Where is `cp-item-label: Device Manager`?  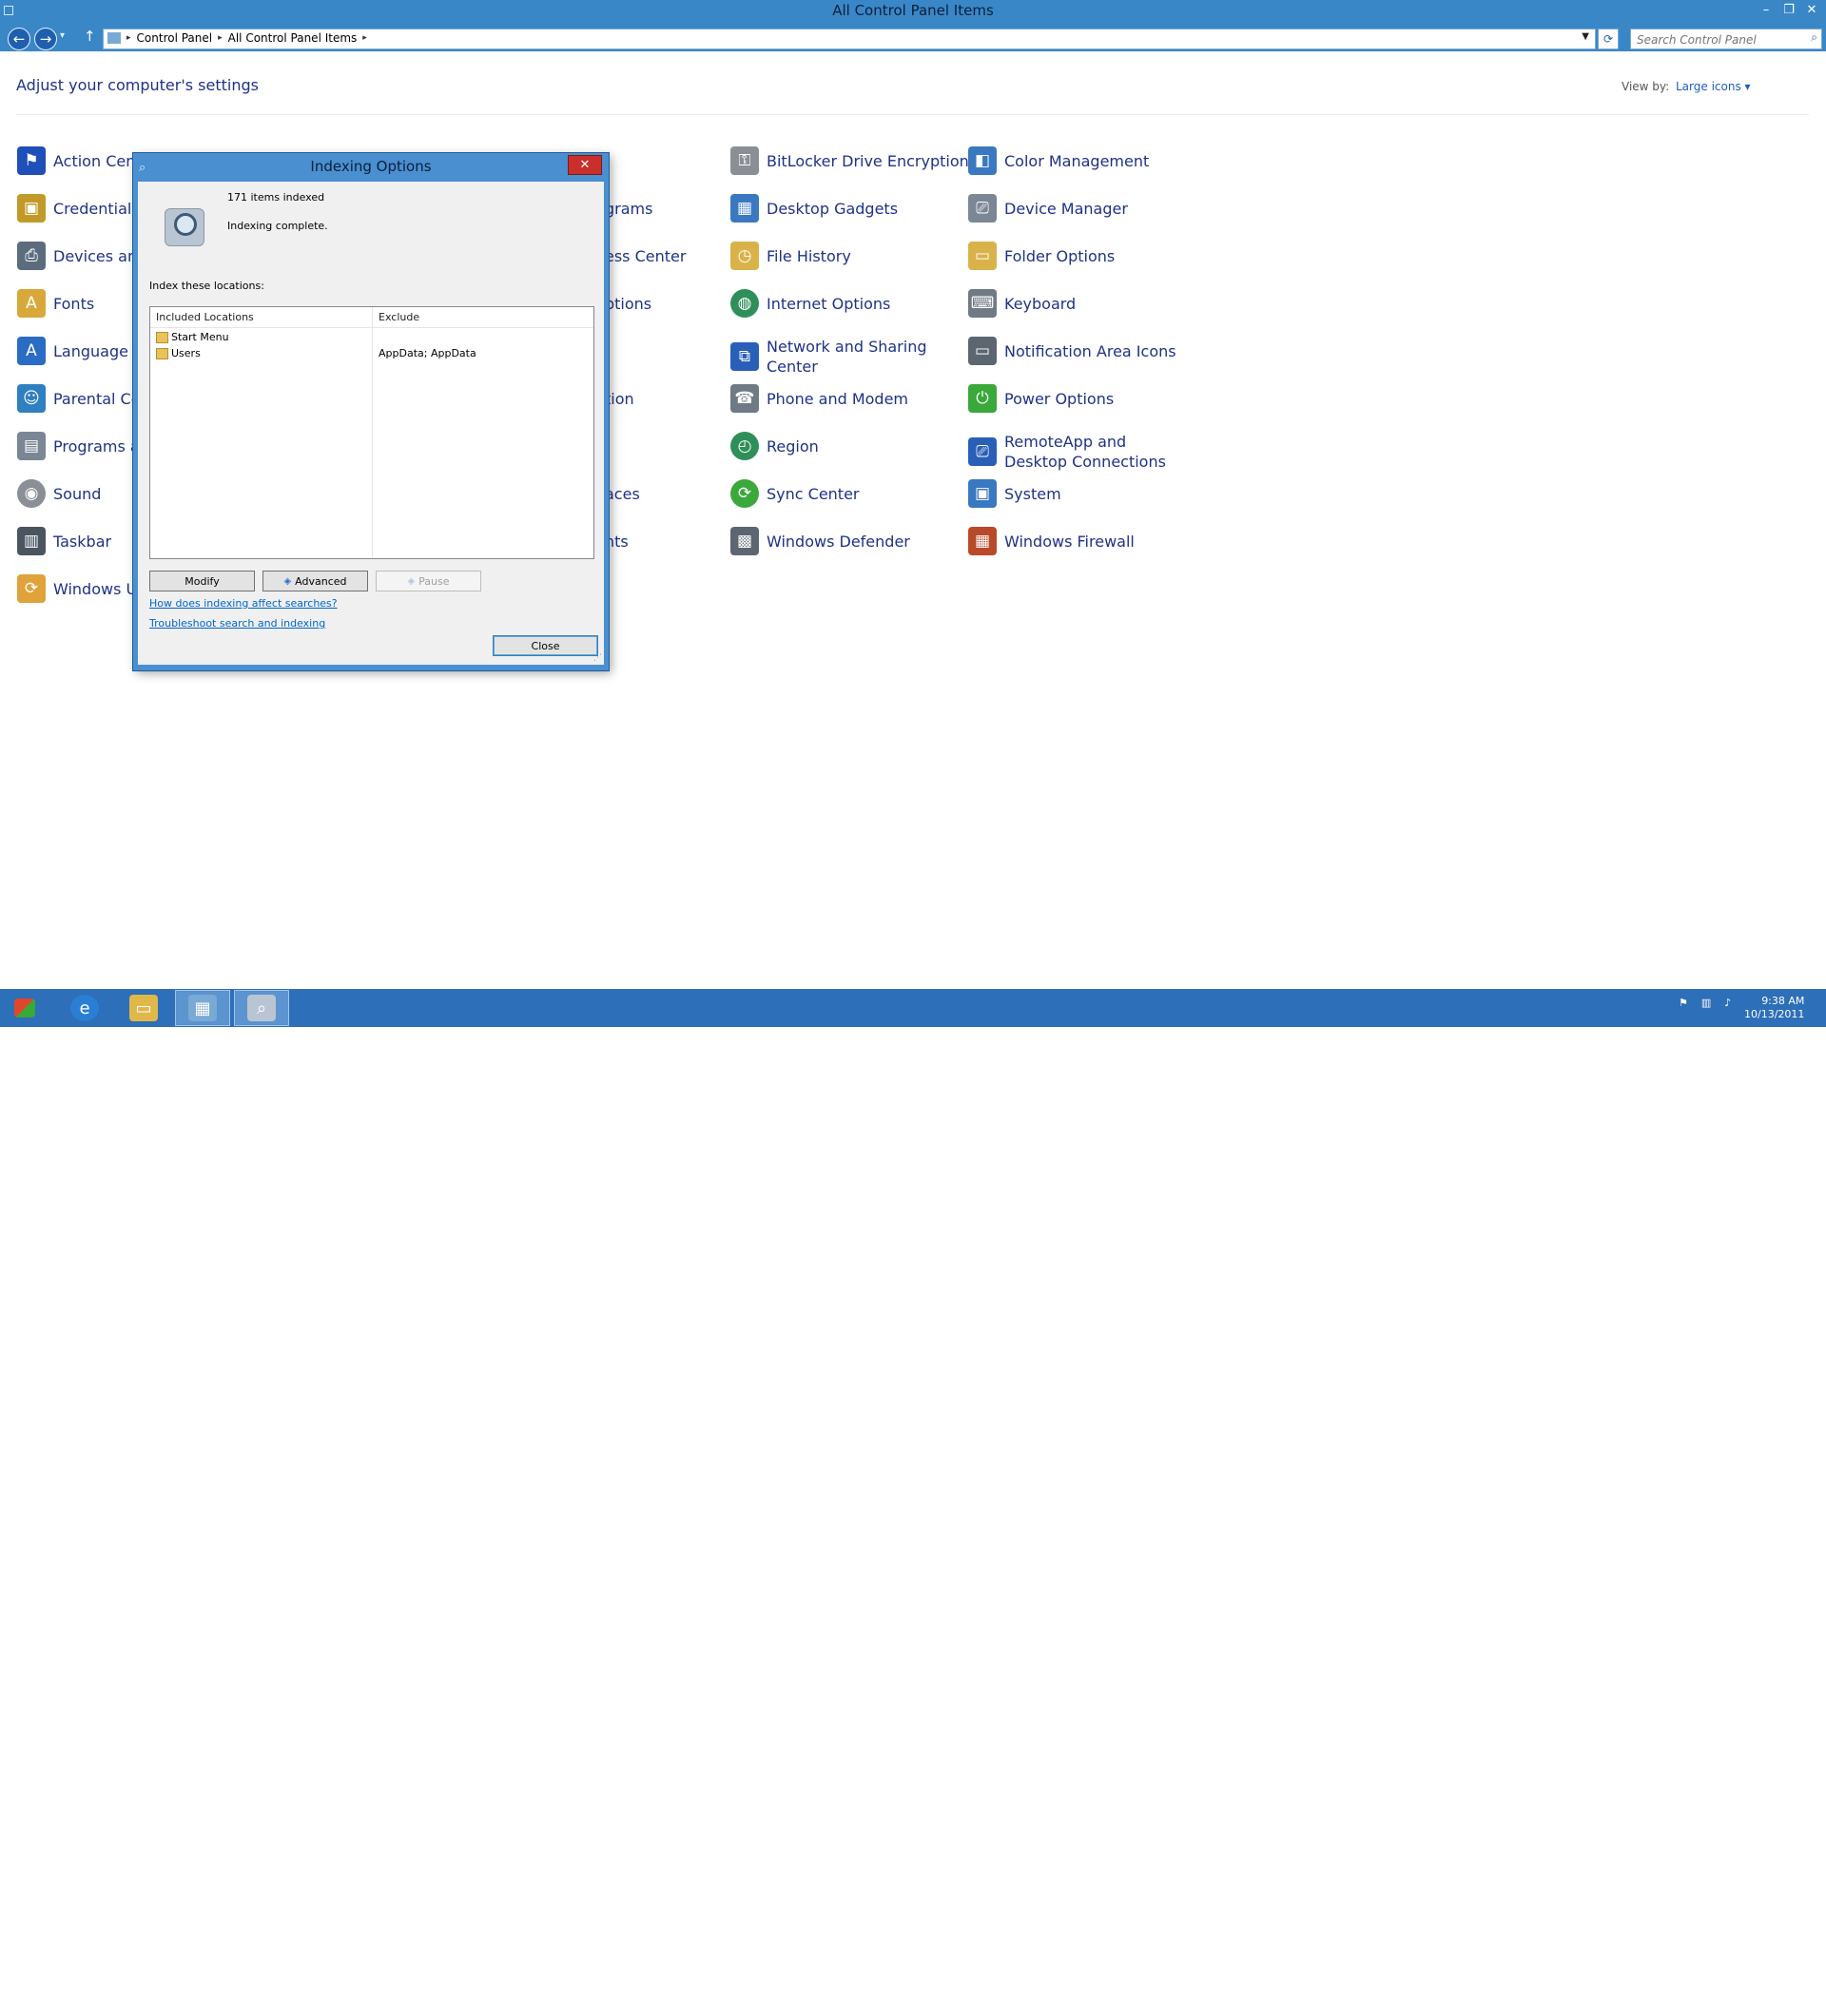 cp-item-label: Device Manager is located at coordinates (1066, 208).